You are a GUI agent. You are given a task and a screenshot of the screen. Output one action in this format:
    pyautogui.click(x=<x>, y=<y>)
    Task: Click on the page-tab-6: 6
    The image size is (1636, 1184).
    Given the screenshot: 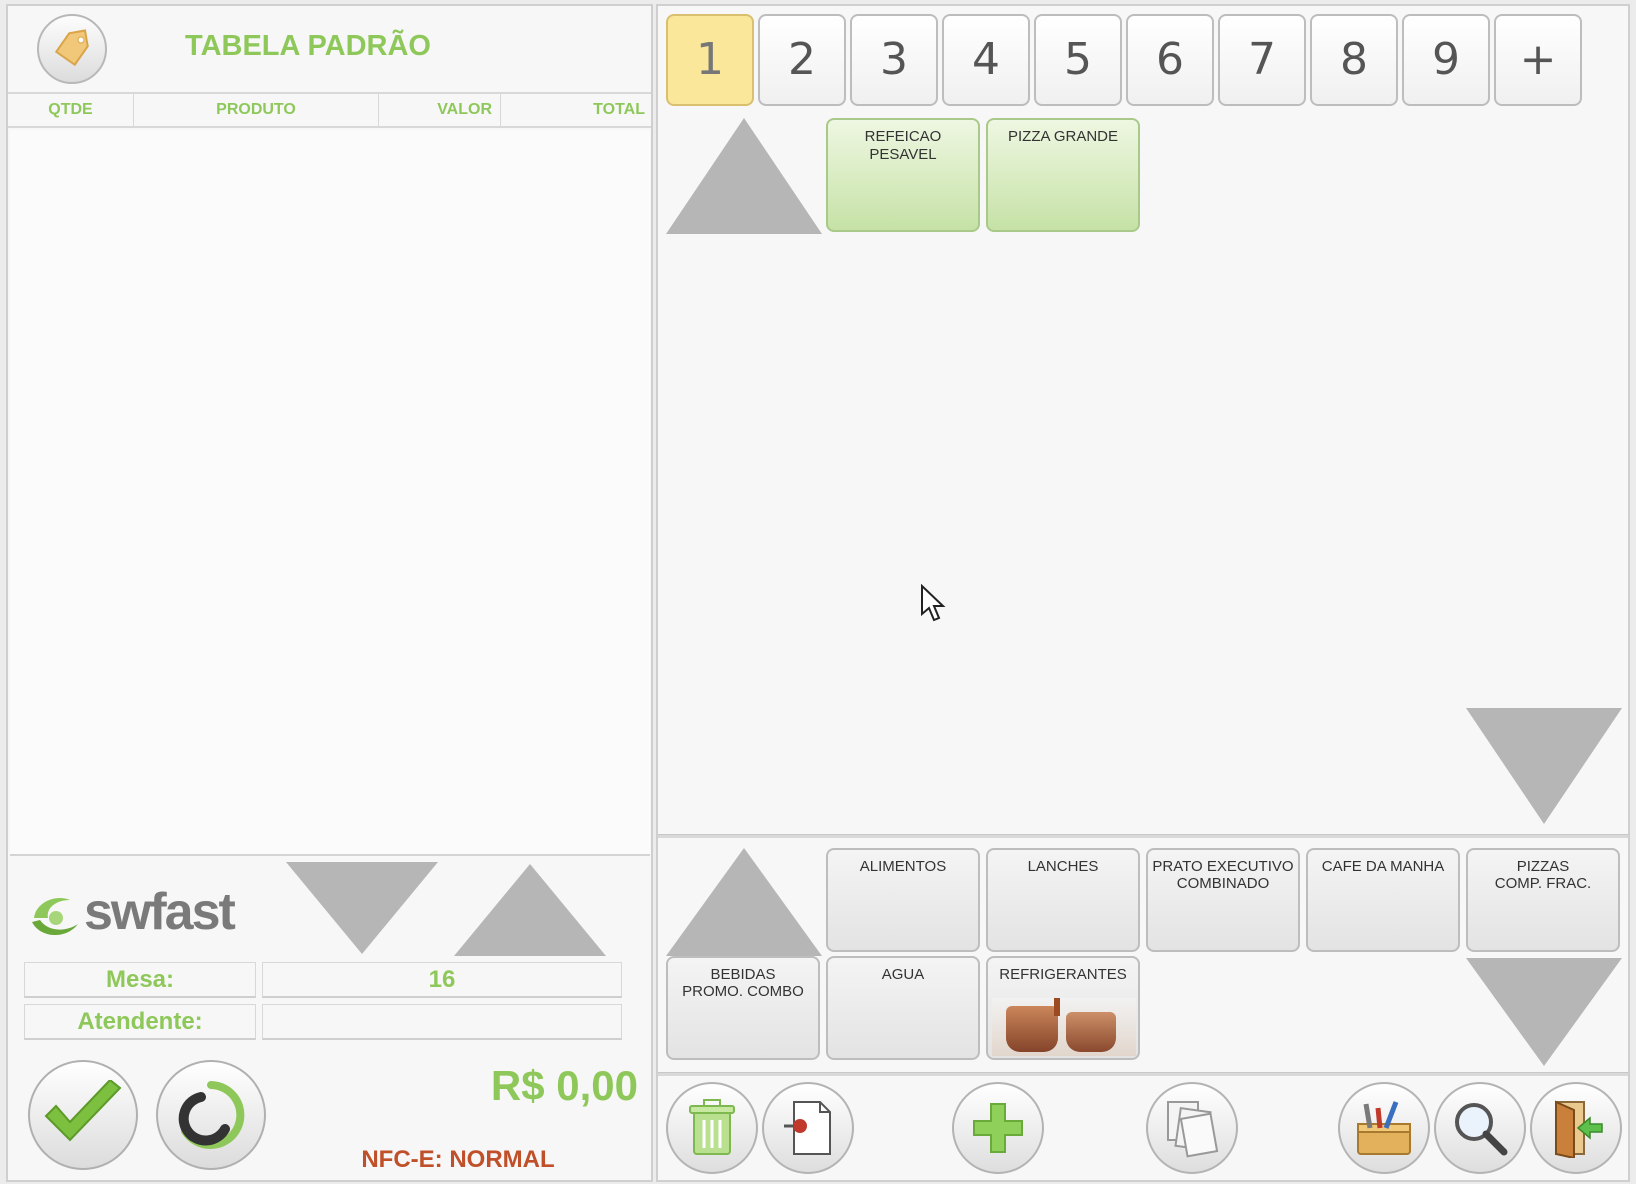 What is the action you would take?
    pyautogui.click(x=1170, y=60)
    